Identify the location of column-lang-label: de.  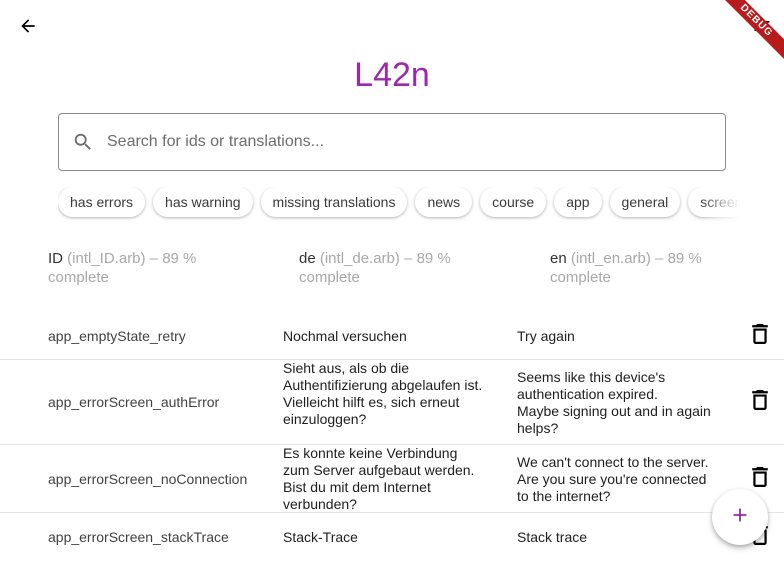
(307, 258).